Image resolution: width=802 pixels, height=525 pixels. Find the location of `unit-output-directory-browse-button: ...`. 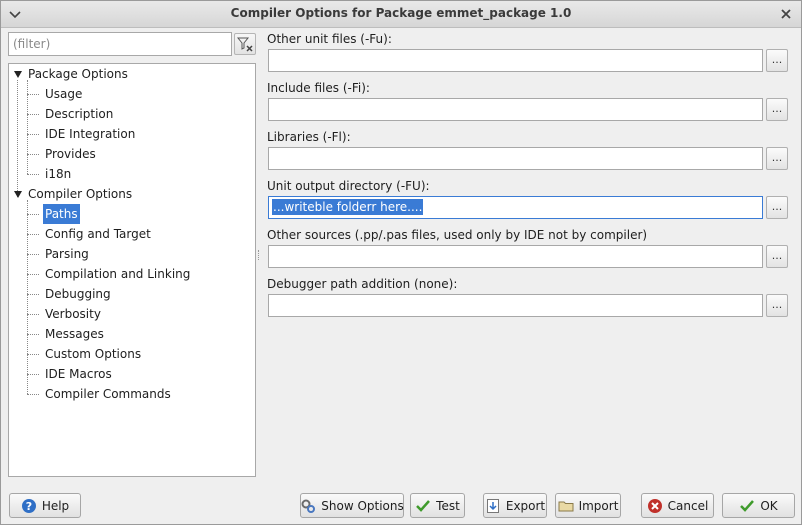

unit-output-directory-browse-button: ... is located at coordinates (777, 207).